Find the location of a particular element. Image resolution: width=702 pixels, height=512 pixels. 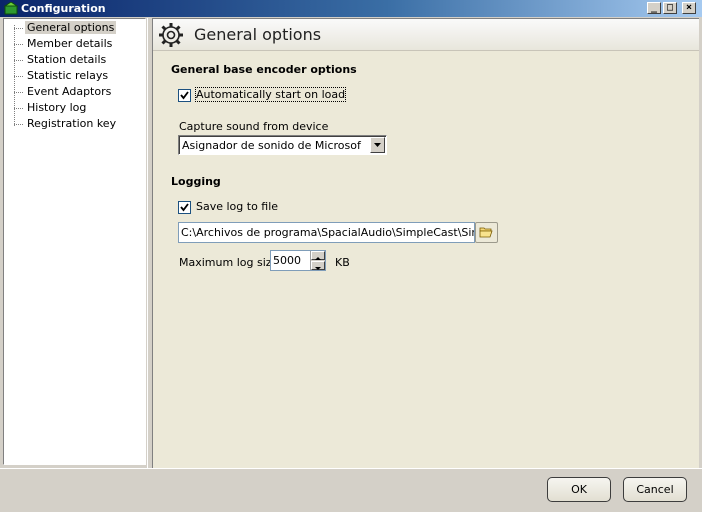

tree-item-label: General options is located at coordinates (71, 27).